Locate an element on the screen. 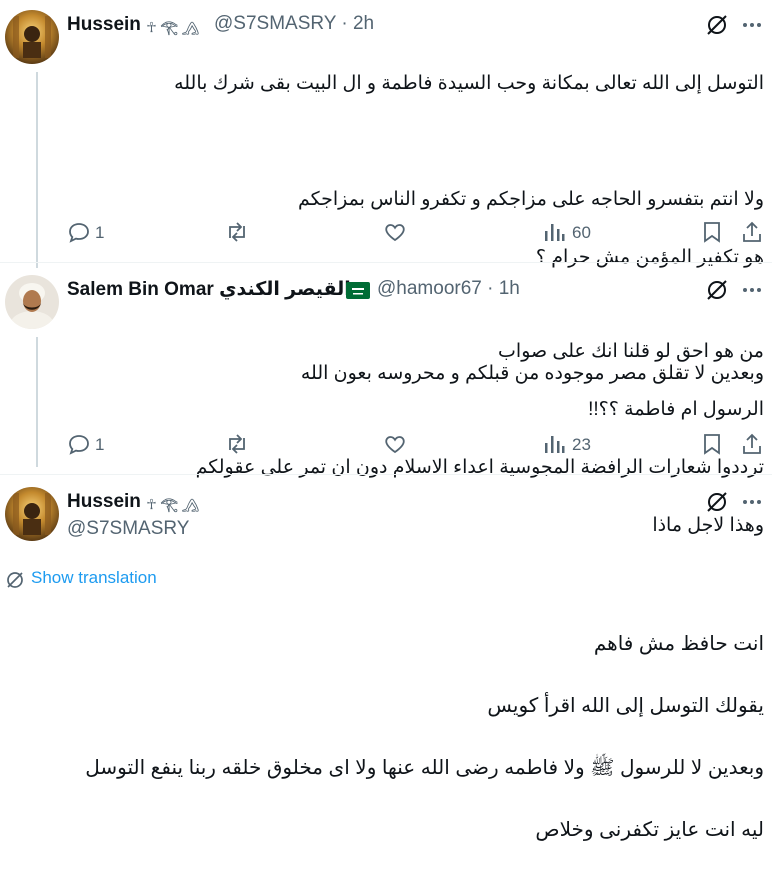 This screenshot has width=772, height=877. show-translation-link: Show translation is located at coordinates (94, 578).